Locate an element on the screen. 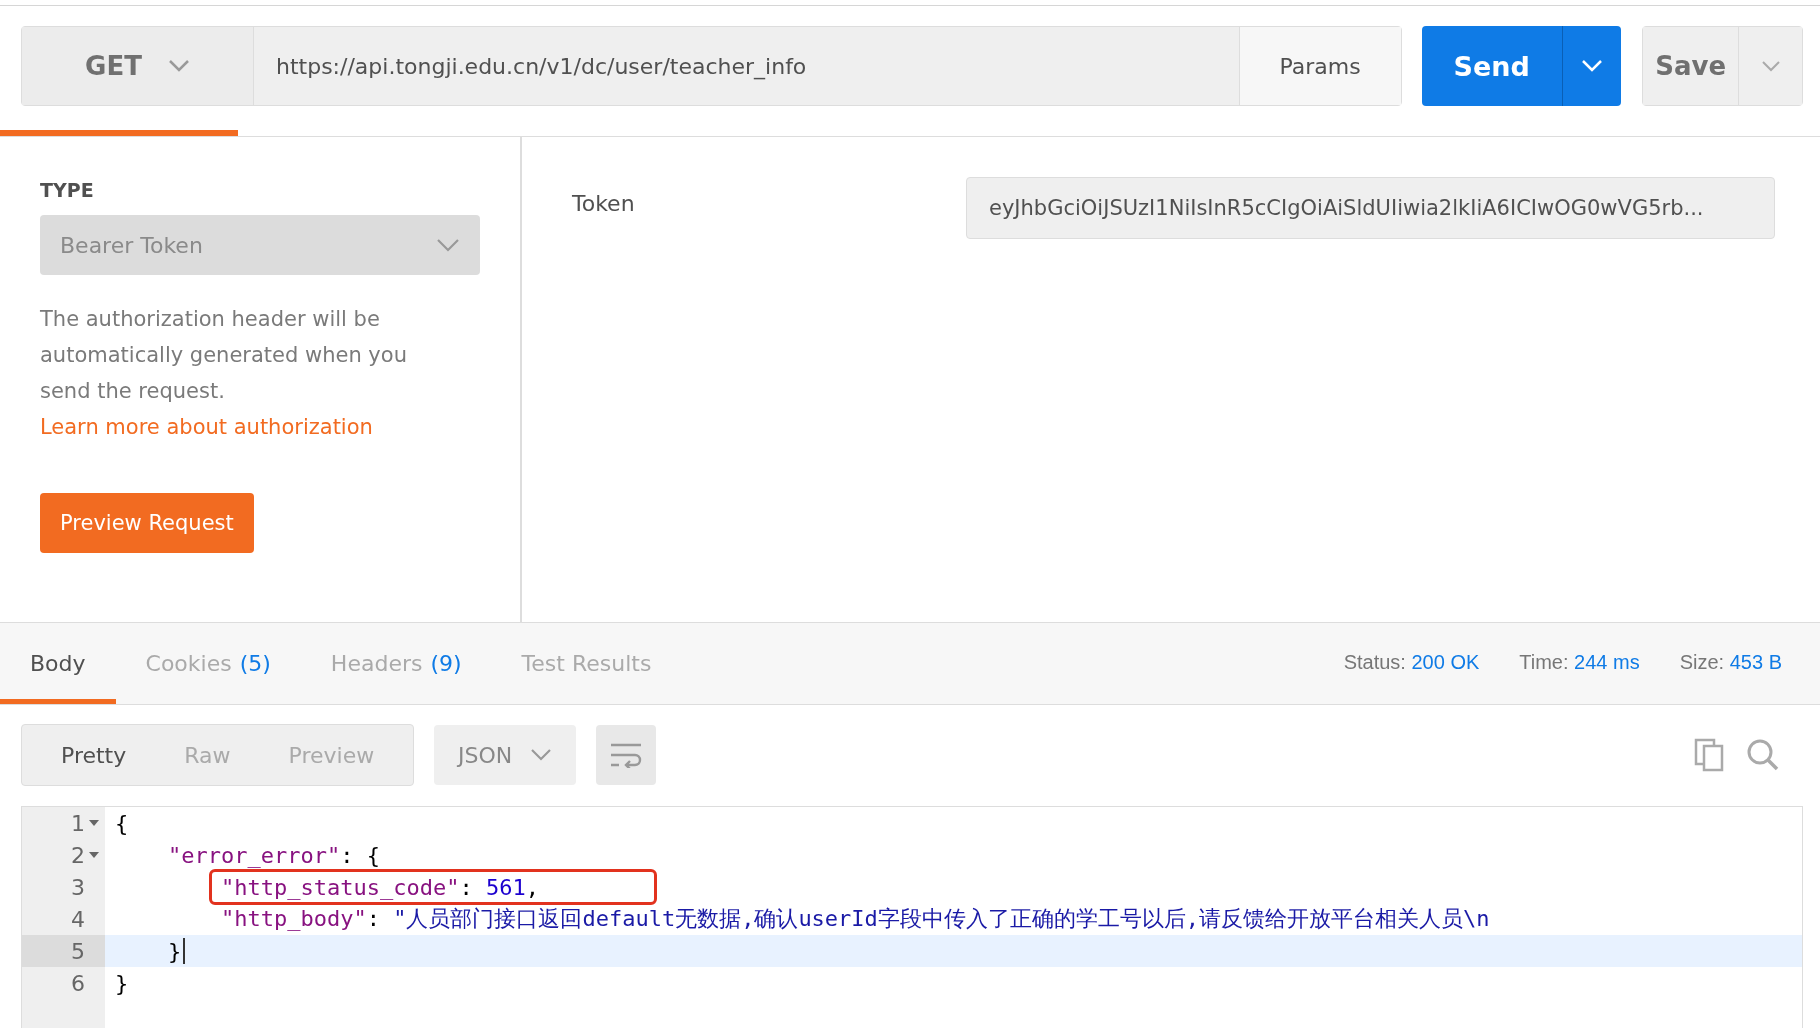  response-meta: Time: 244 ms is located at coordinates (1579, 663).